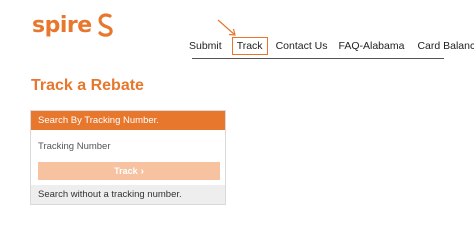  Describe the element at coordinates (445, 46) in the screenshot. I see `nav-item-card-balance: Card Balance` at that location.